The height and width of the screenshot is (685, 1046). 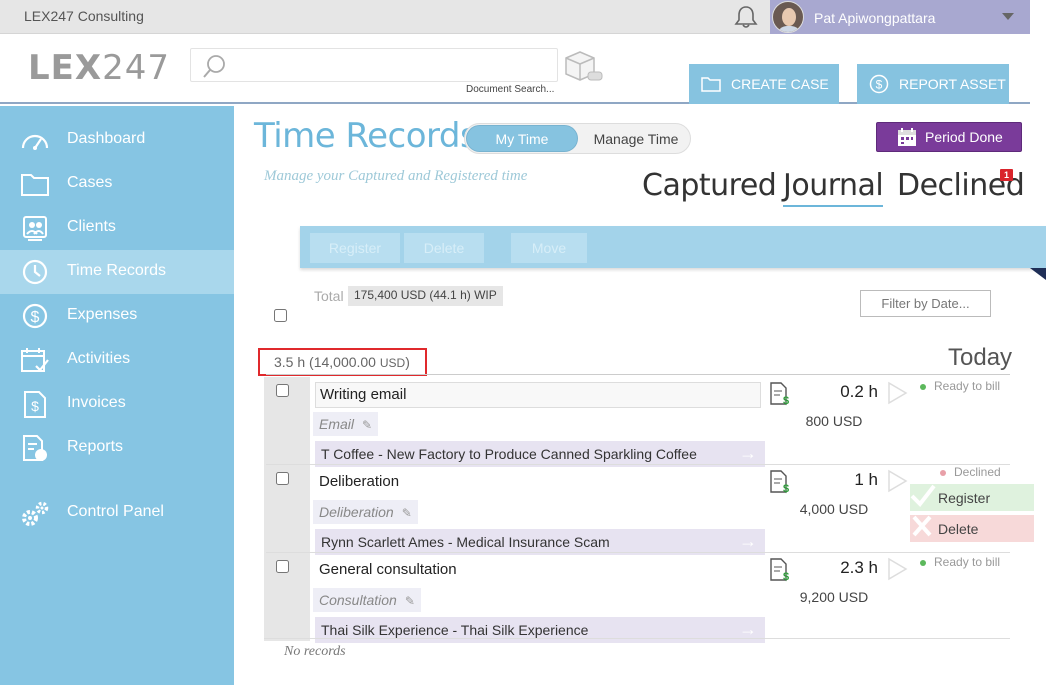 I want to click on period-done-button: Period Done, so click(x=949, y=137).